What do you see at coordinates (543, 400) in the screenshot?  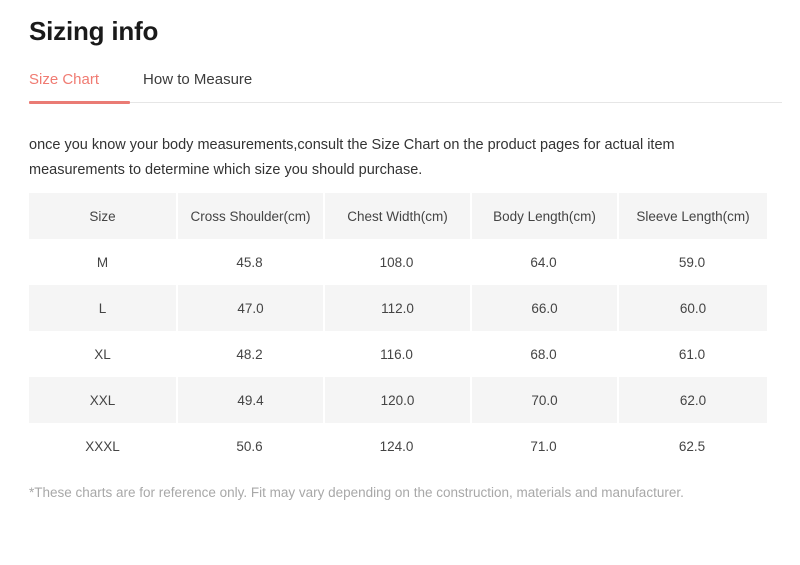 I see `cell-body-length: 70.0` at bounding box center [543, 400].